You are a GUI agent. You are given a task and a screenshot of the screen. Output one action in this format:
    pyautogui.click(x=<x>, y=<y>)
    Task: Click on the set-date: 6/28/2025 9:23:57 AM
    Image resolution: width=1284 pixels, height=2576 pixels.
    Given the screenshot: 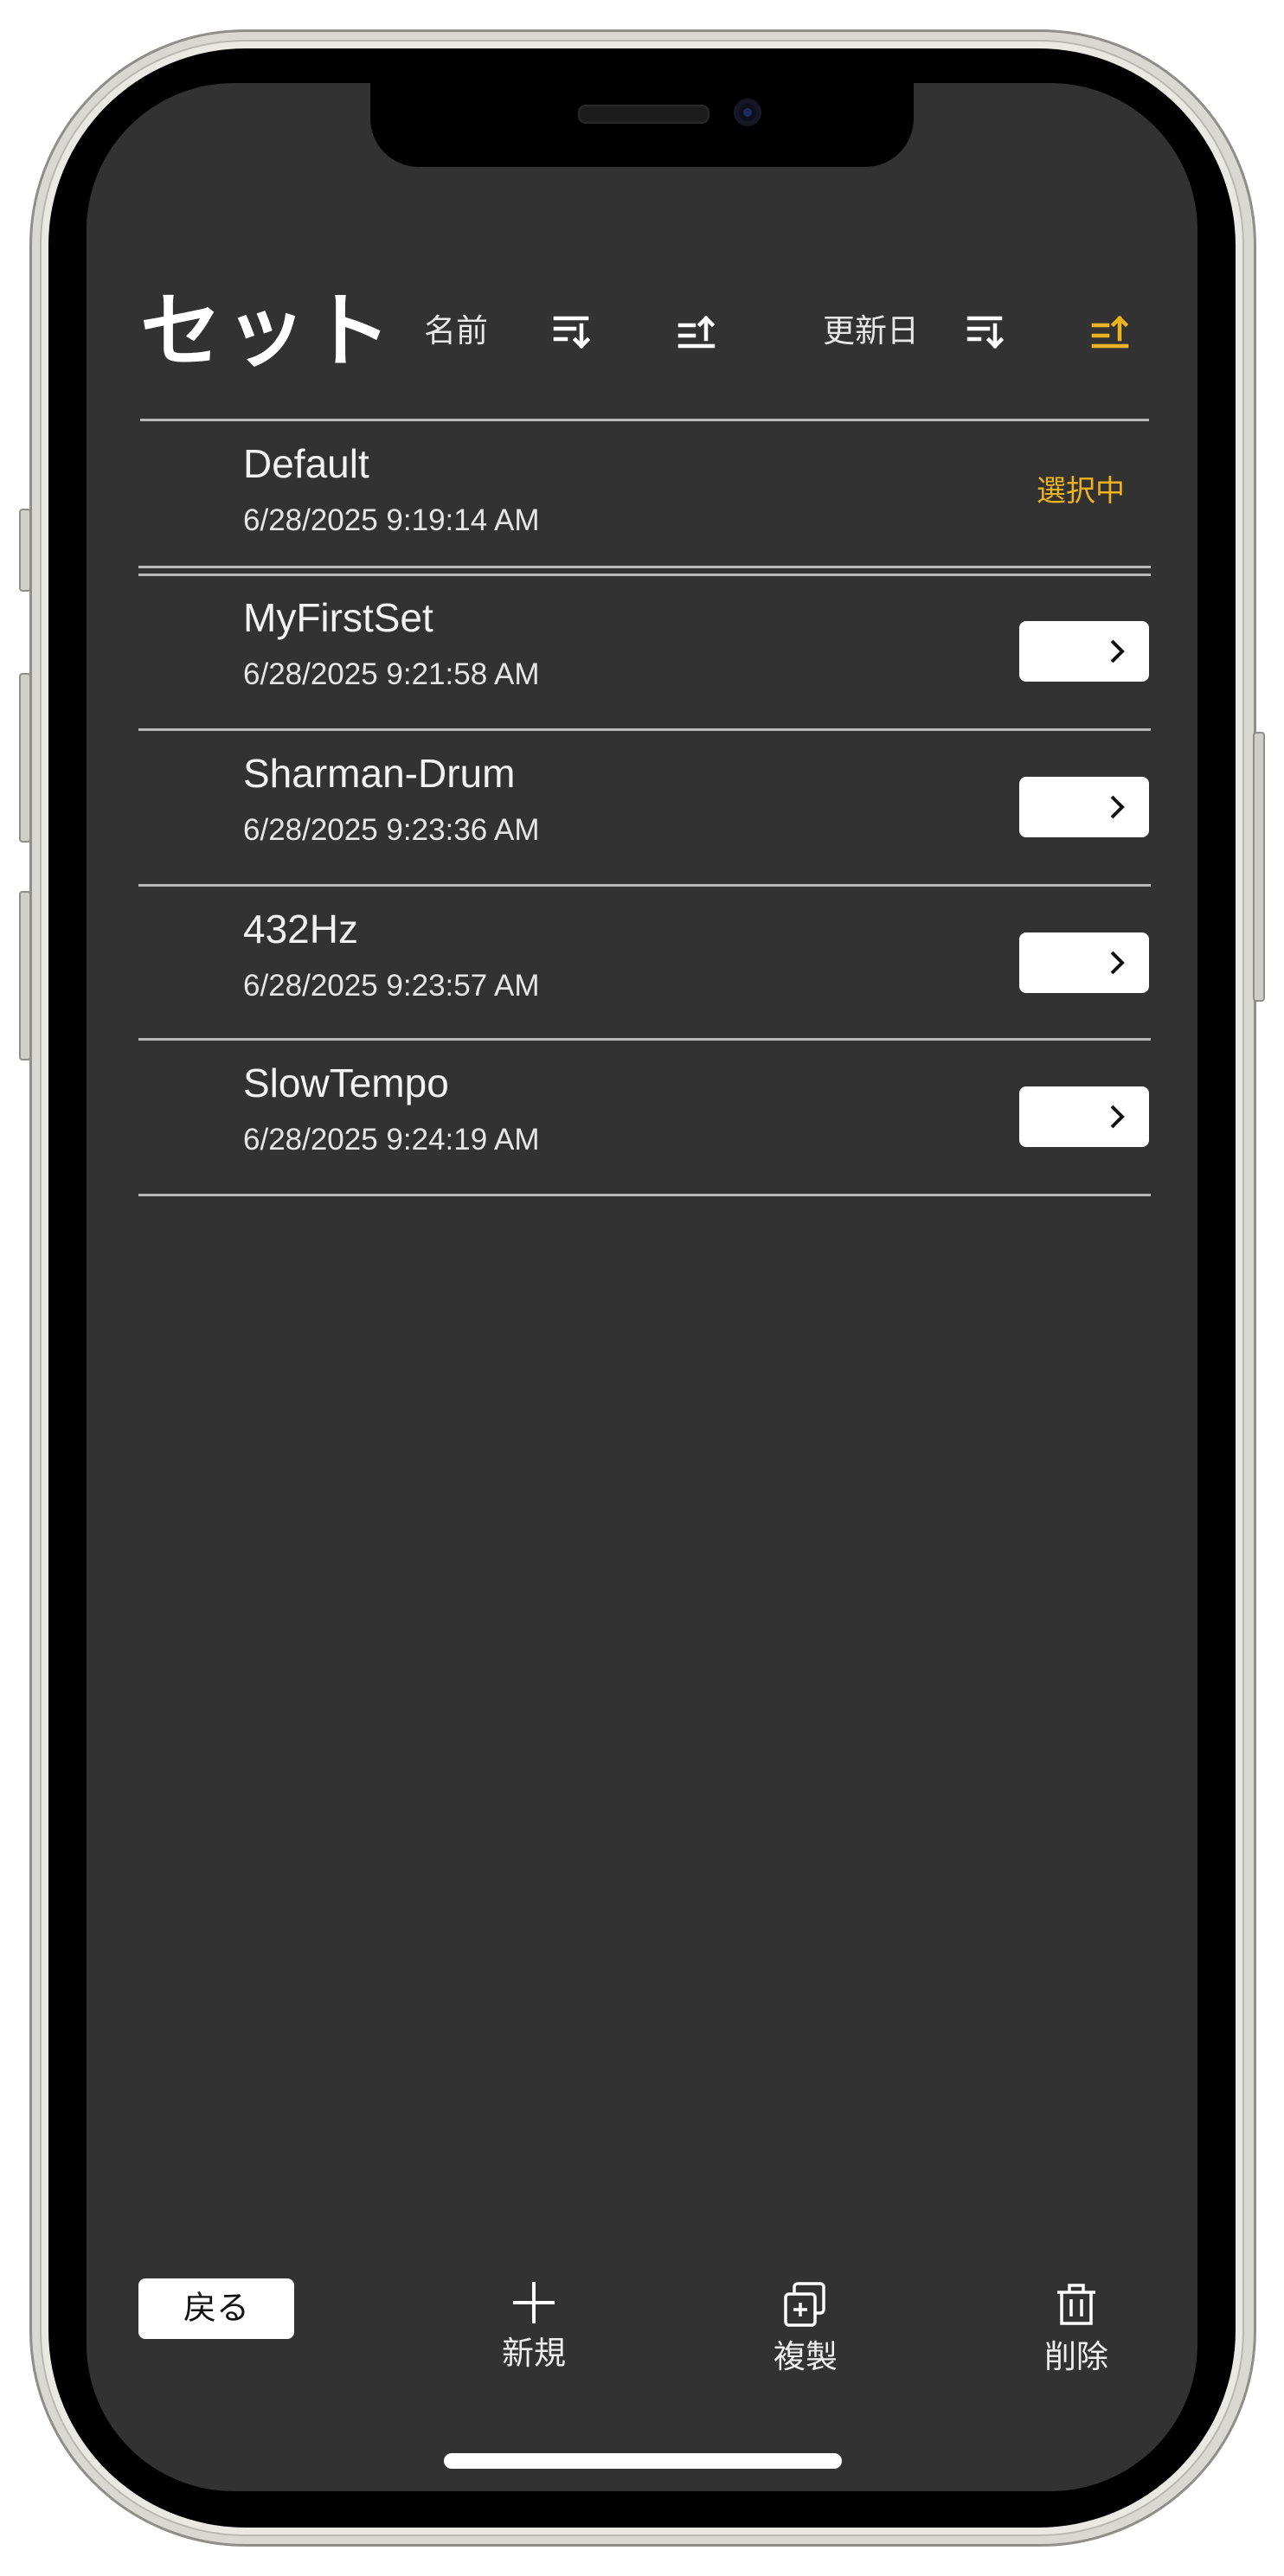 What is the action you would take?
    pyautogui.click(x=391, y=986)
    